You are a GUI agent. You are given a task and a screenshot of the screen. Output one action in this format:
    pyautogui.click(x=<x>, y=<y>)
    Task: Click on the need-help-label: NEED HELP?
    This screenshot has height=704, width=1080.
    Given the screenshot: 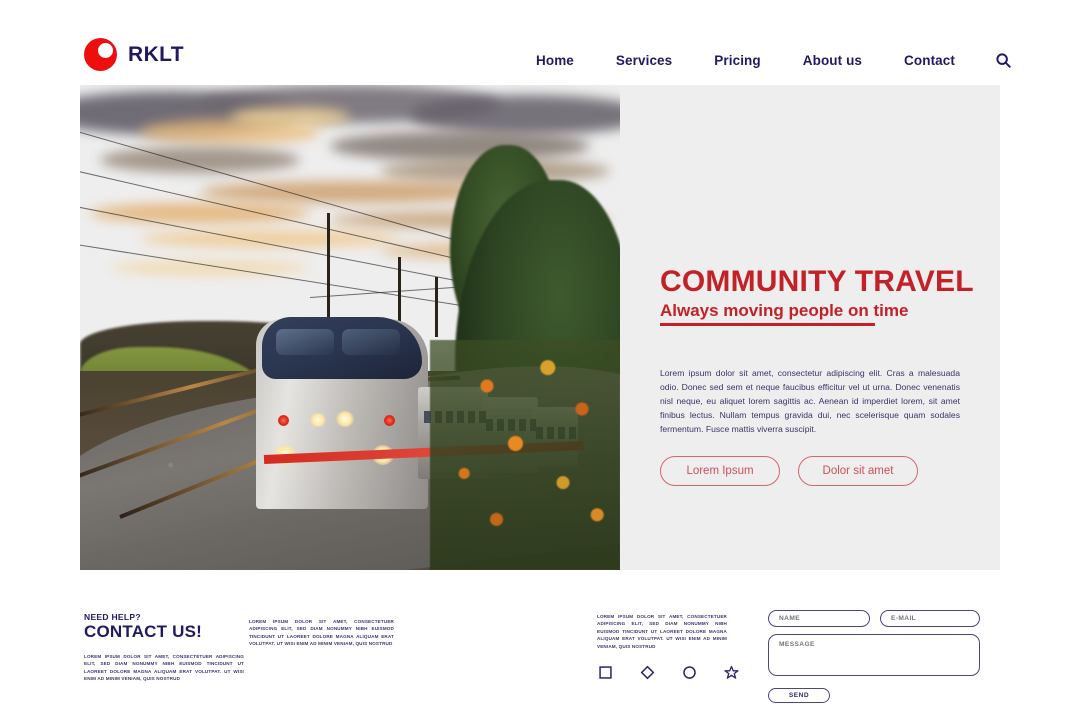 What is the action you would take?
    pyautogui.click(x=112, y=617)
    